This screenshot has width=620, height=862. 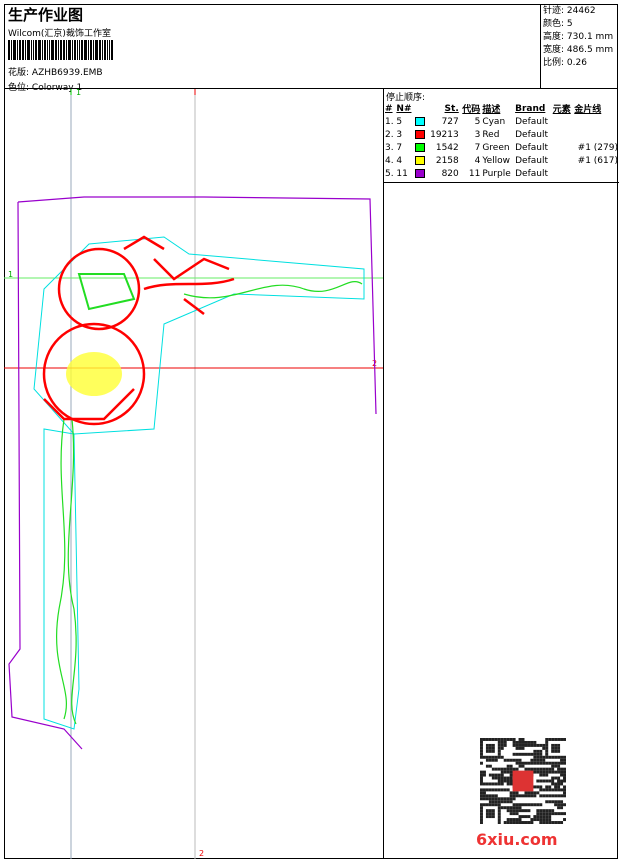 I want to click on info-stitches: 针迹: 24462, so click(x=569, y=11).